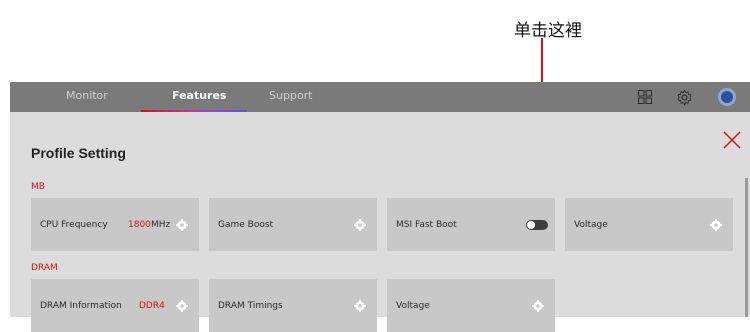  What do you see at coordinates (293, 224) in the screenshot?
I see `card-game-boost: Game Boost` at bounding box center [293, 224].